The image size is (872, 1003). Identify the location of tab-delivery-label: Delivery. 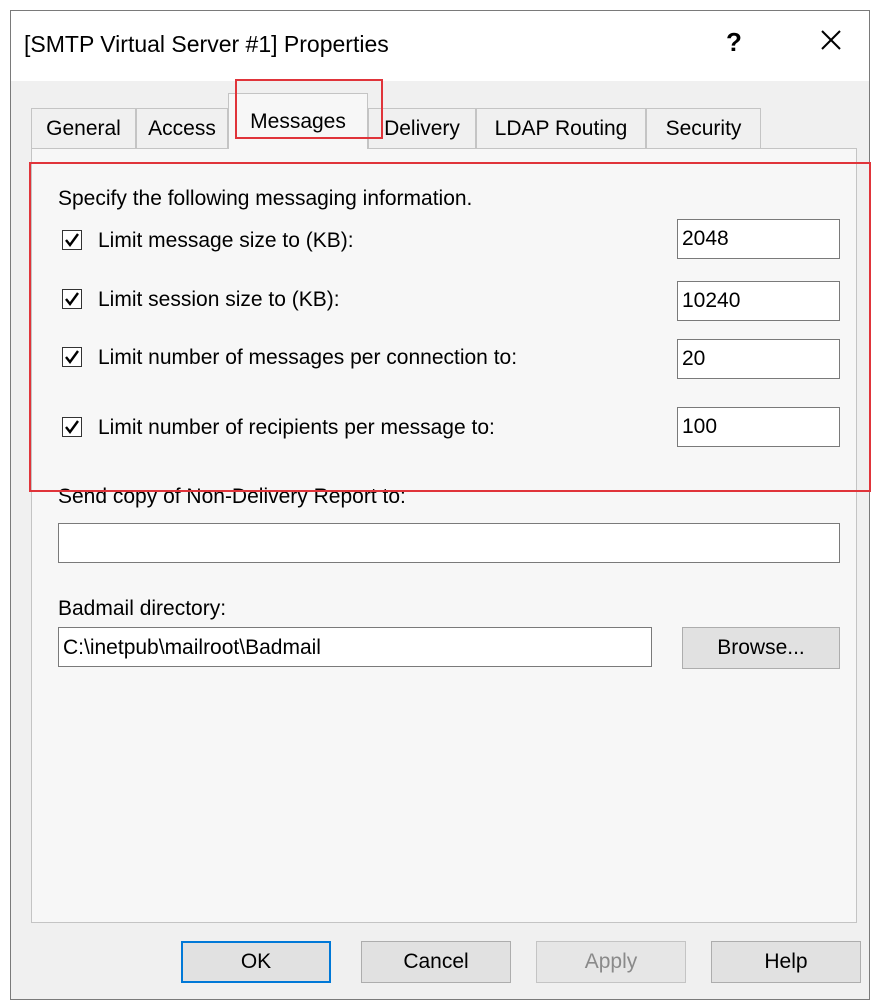
(422, 128).